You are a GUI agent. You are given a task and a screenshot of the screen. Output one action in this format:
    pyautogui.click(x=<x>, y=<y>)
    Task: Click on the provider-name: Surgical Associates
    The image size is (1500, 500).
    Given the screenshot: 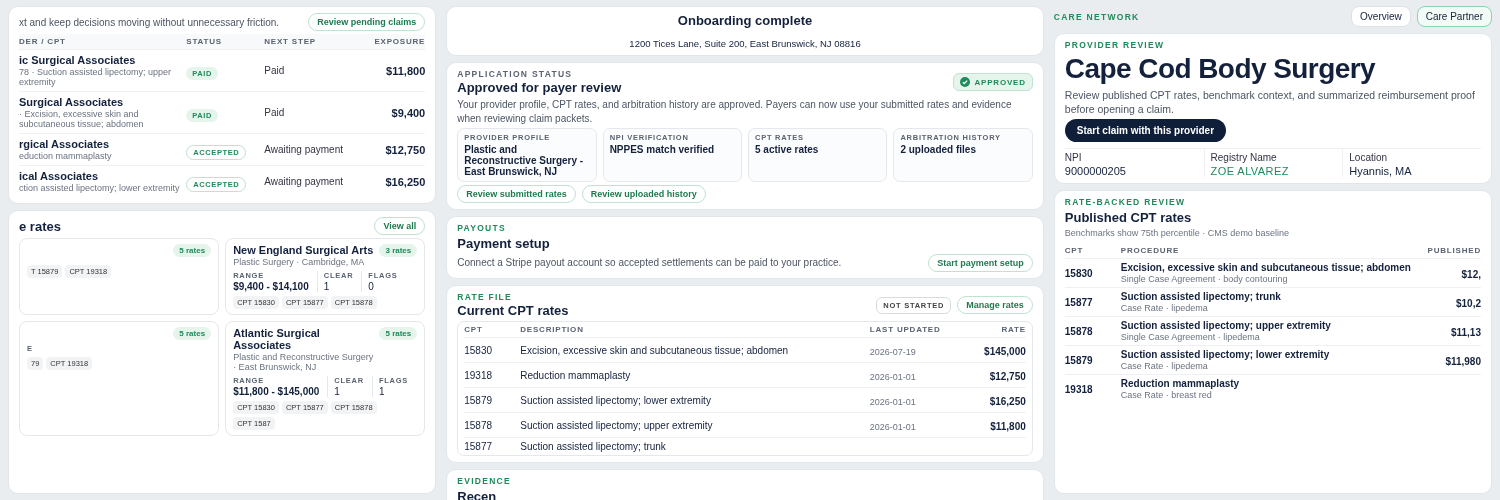 What is the action you would take?
    pyautogui.click(x=72, y=102)
    